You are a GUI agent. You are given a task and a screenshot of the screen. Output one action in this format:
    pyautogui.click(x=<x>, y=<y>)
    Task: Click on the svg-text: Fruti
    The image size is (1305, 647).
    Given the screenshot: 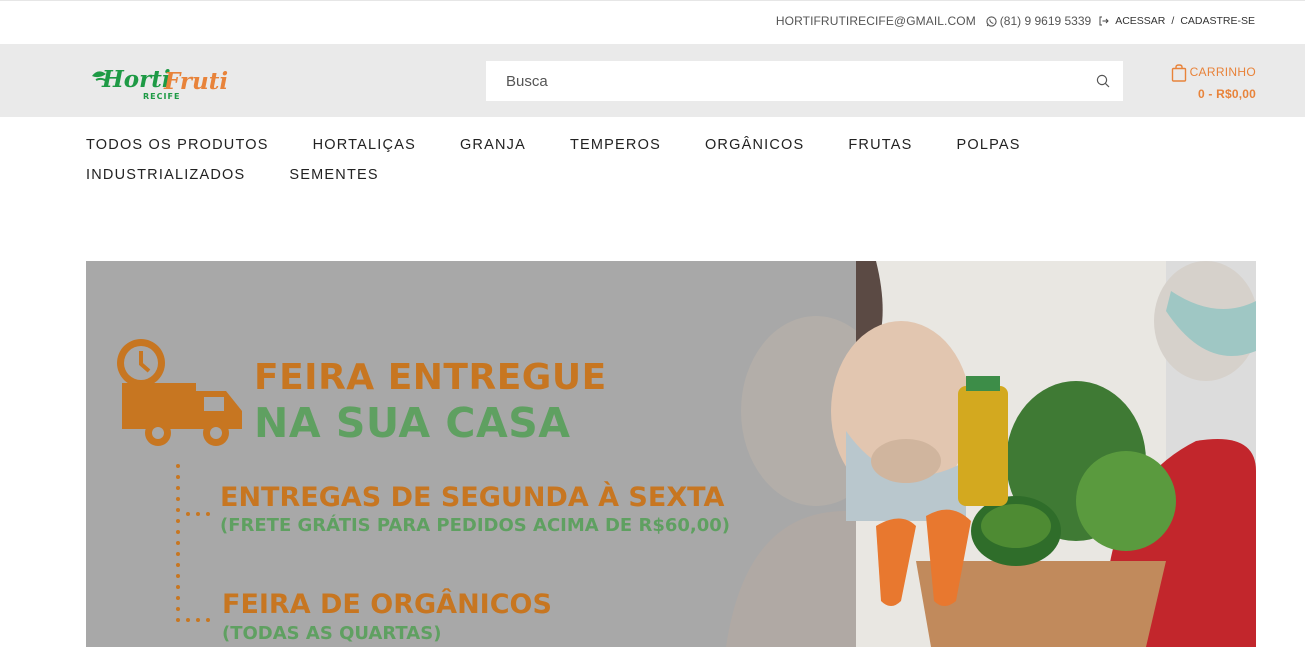 What is the action you would take?
    pyautogui.click(x=195, y=81)
    